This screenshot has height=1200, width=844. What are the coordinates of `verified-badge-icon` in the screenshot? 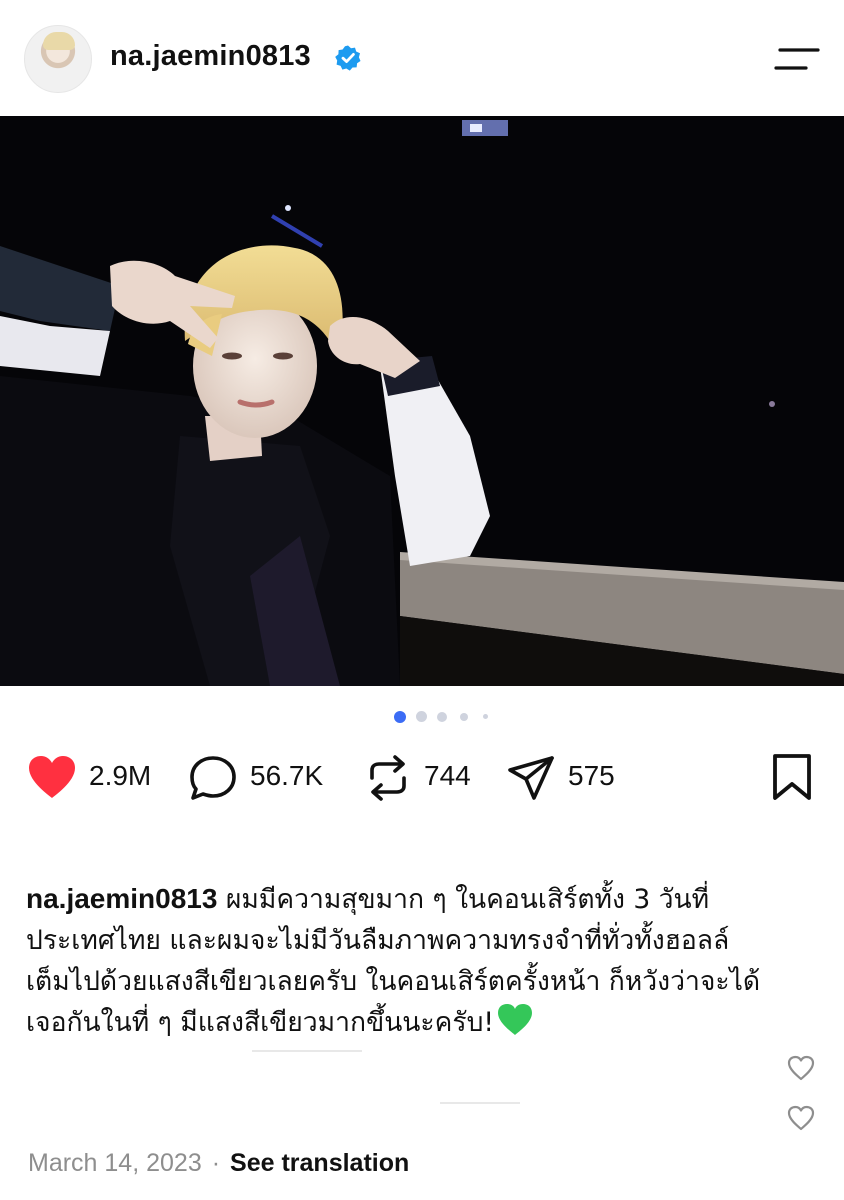 It's located at (348, 58).